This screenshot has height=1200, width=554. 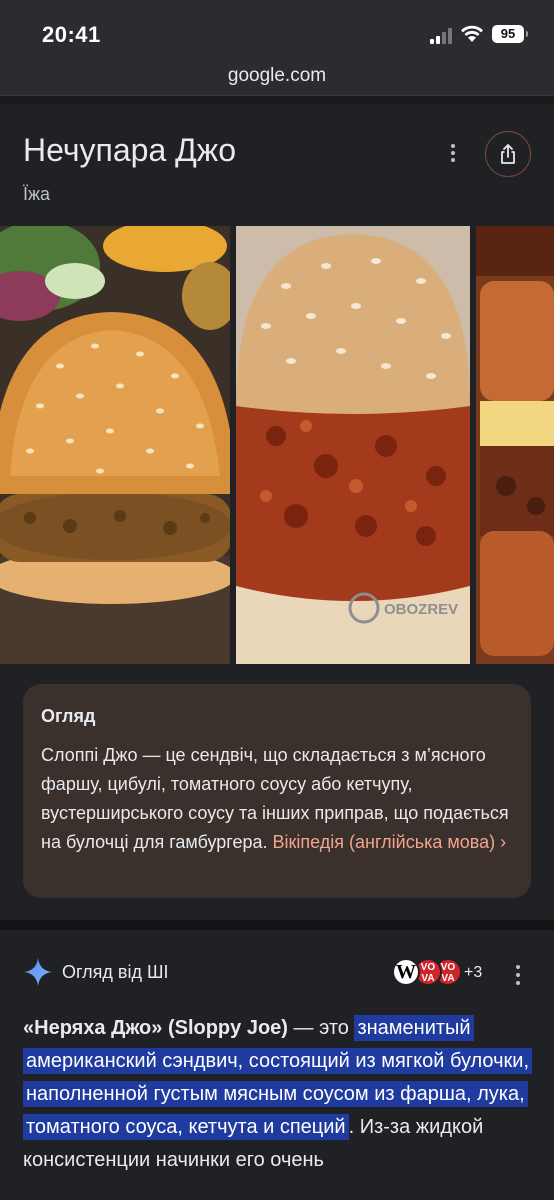 What do you see at coordinates (115, 972) in the screenshot?
I see `ai-overview-label: Огляд від ШІ` at bounding box center [115, 972].